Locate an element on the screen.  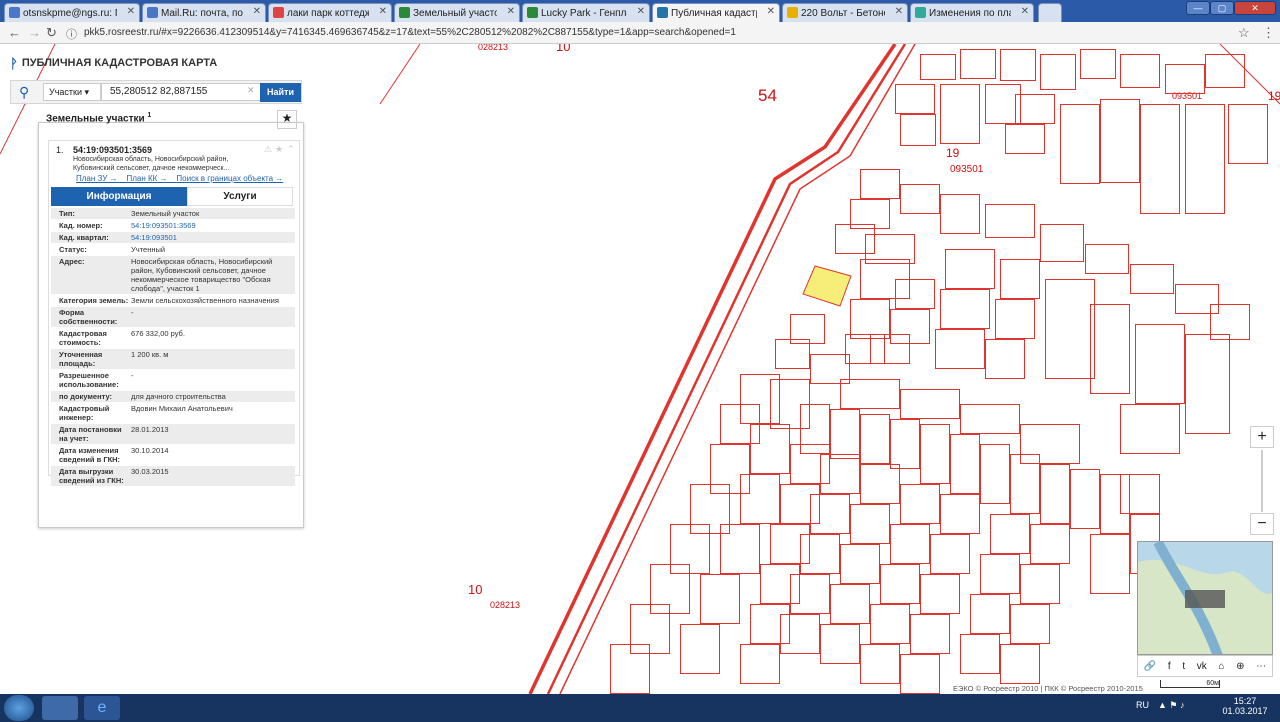
back-icon: ← is located at coordinates (14, 32).